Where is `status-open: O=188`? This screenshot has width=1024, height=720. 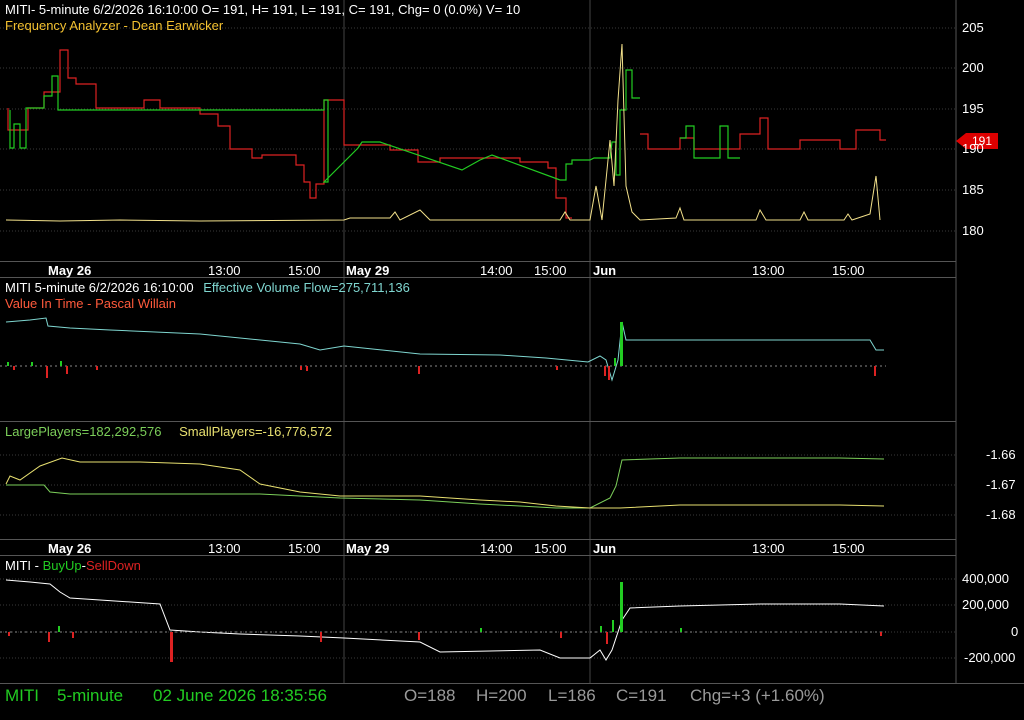 status-open: O=188 is located at coordinates (430, 695).